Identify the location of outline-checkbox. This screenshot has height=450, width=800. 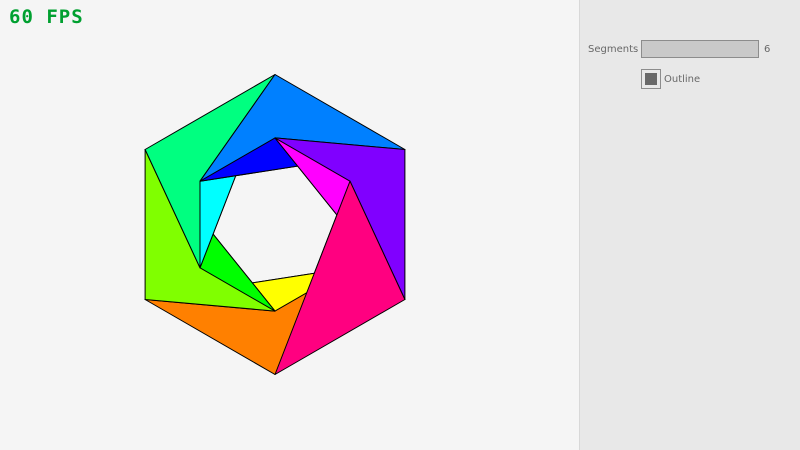
(651, 79).